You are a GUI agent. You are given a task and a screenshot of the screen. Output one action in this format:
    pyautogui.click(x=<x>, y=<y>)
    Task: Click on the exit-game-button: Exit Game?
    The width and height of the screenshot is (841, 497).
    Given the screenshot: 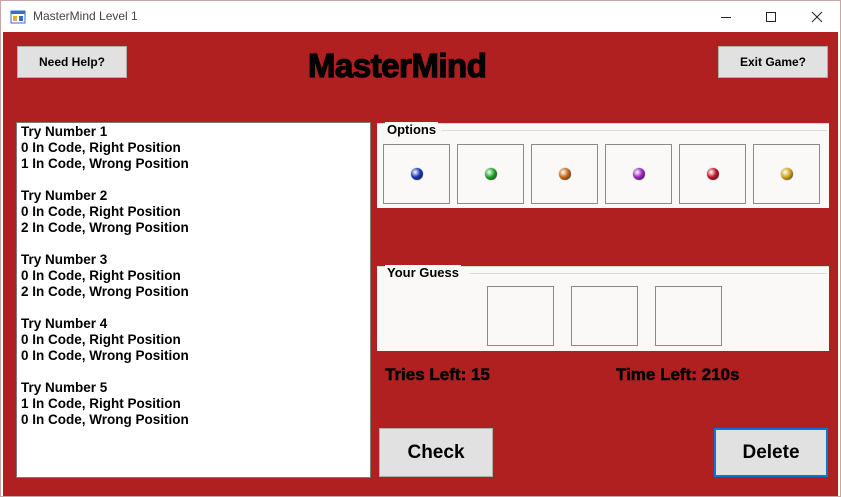 What is the action you would take?
    pyautogui.click(x=773, y=62)
    